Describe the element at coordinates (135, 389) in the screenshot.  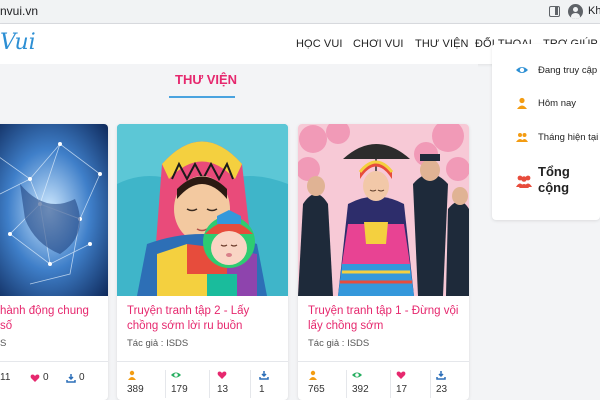
I see `stat-value: 389` at that location.